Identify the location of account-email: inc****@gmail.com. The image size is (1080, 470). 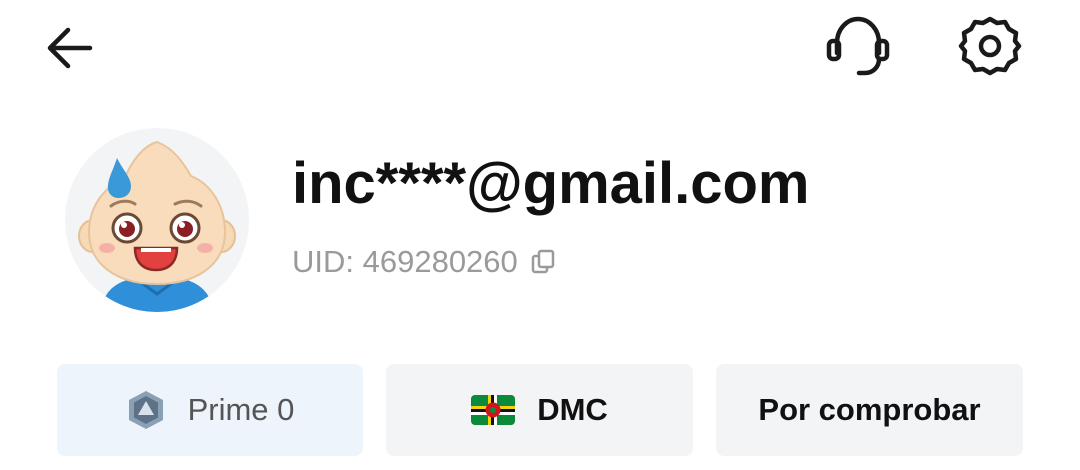
(551, 183).